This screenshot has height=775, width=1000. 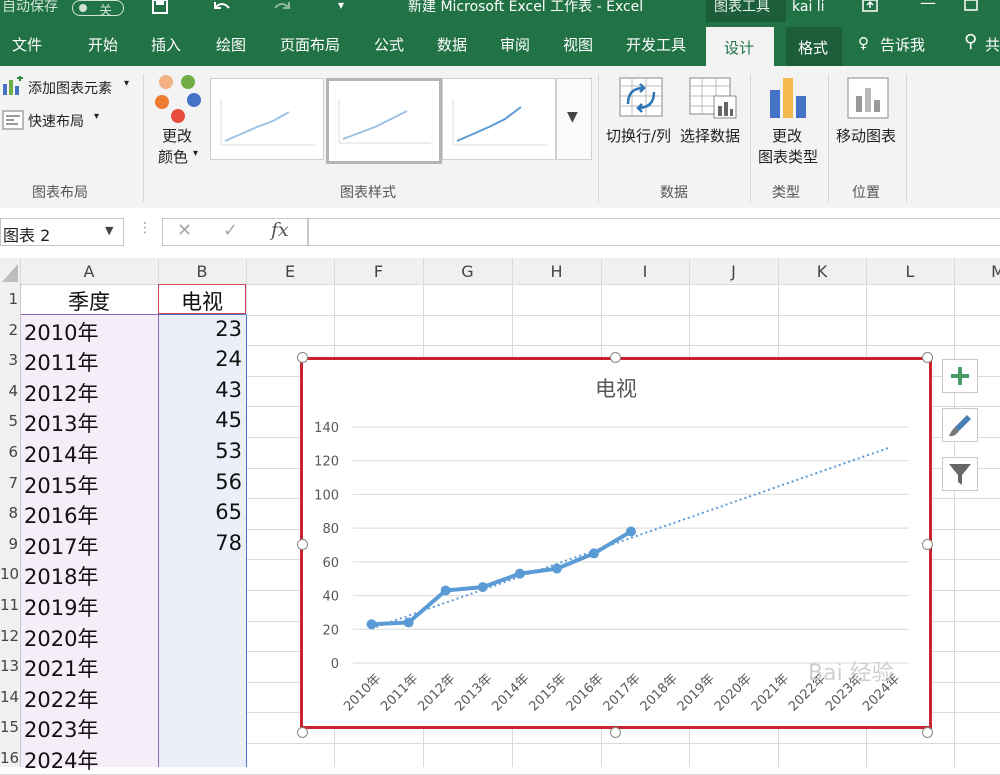 What do you see at coordinates (641, 97) in the screenshot?
I see `switch-row-column-icon` at bounding box center [641, 97].